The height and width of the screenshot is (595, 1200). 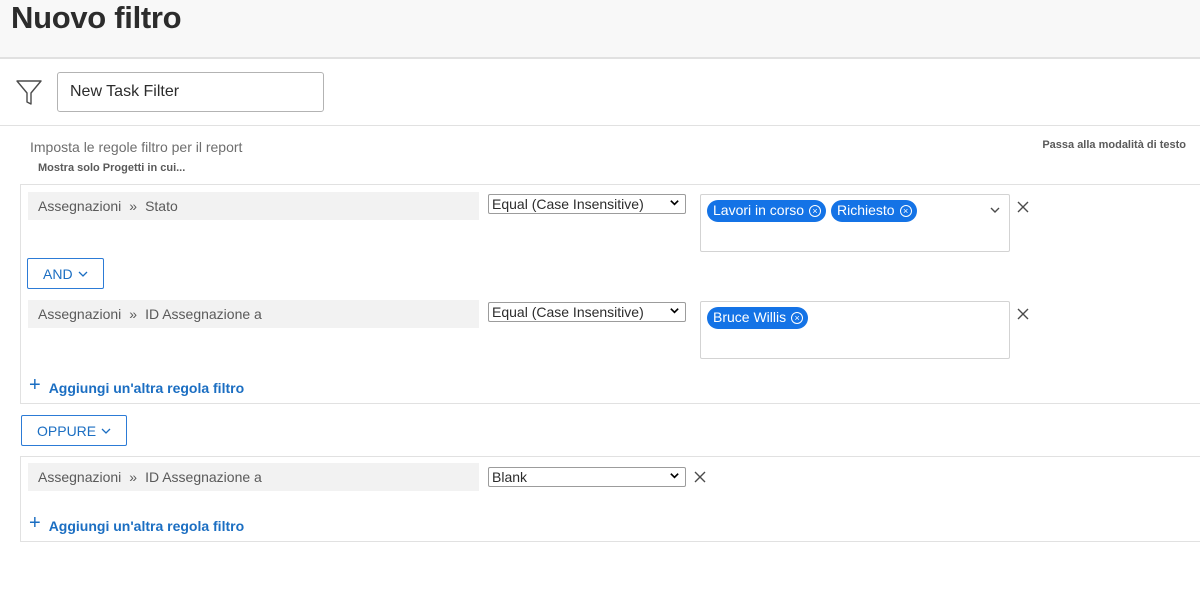 I want to click on value-tag-label: Richiesto, so click(x=866, y=210).